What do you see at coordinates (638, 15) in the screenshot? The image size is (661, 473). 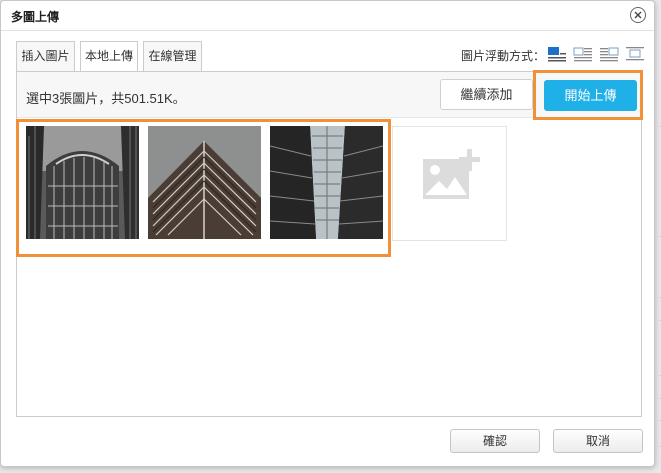 I see `close-icon` at bounding box center [638, 15].